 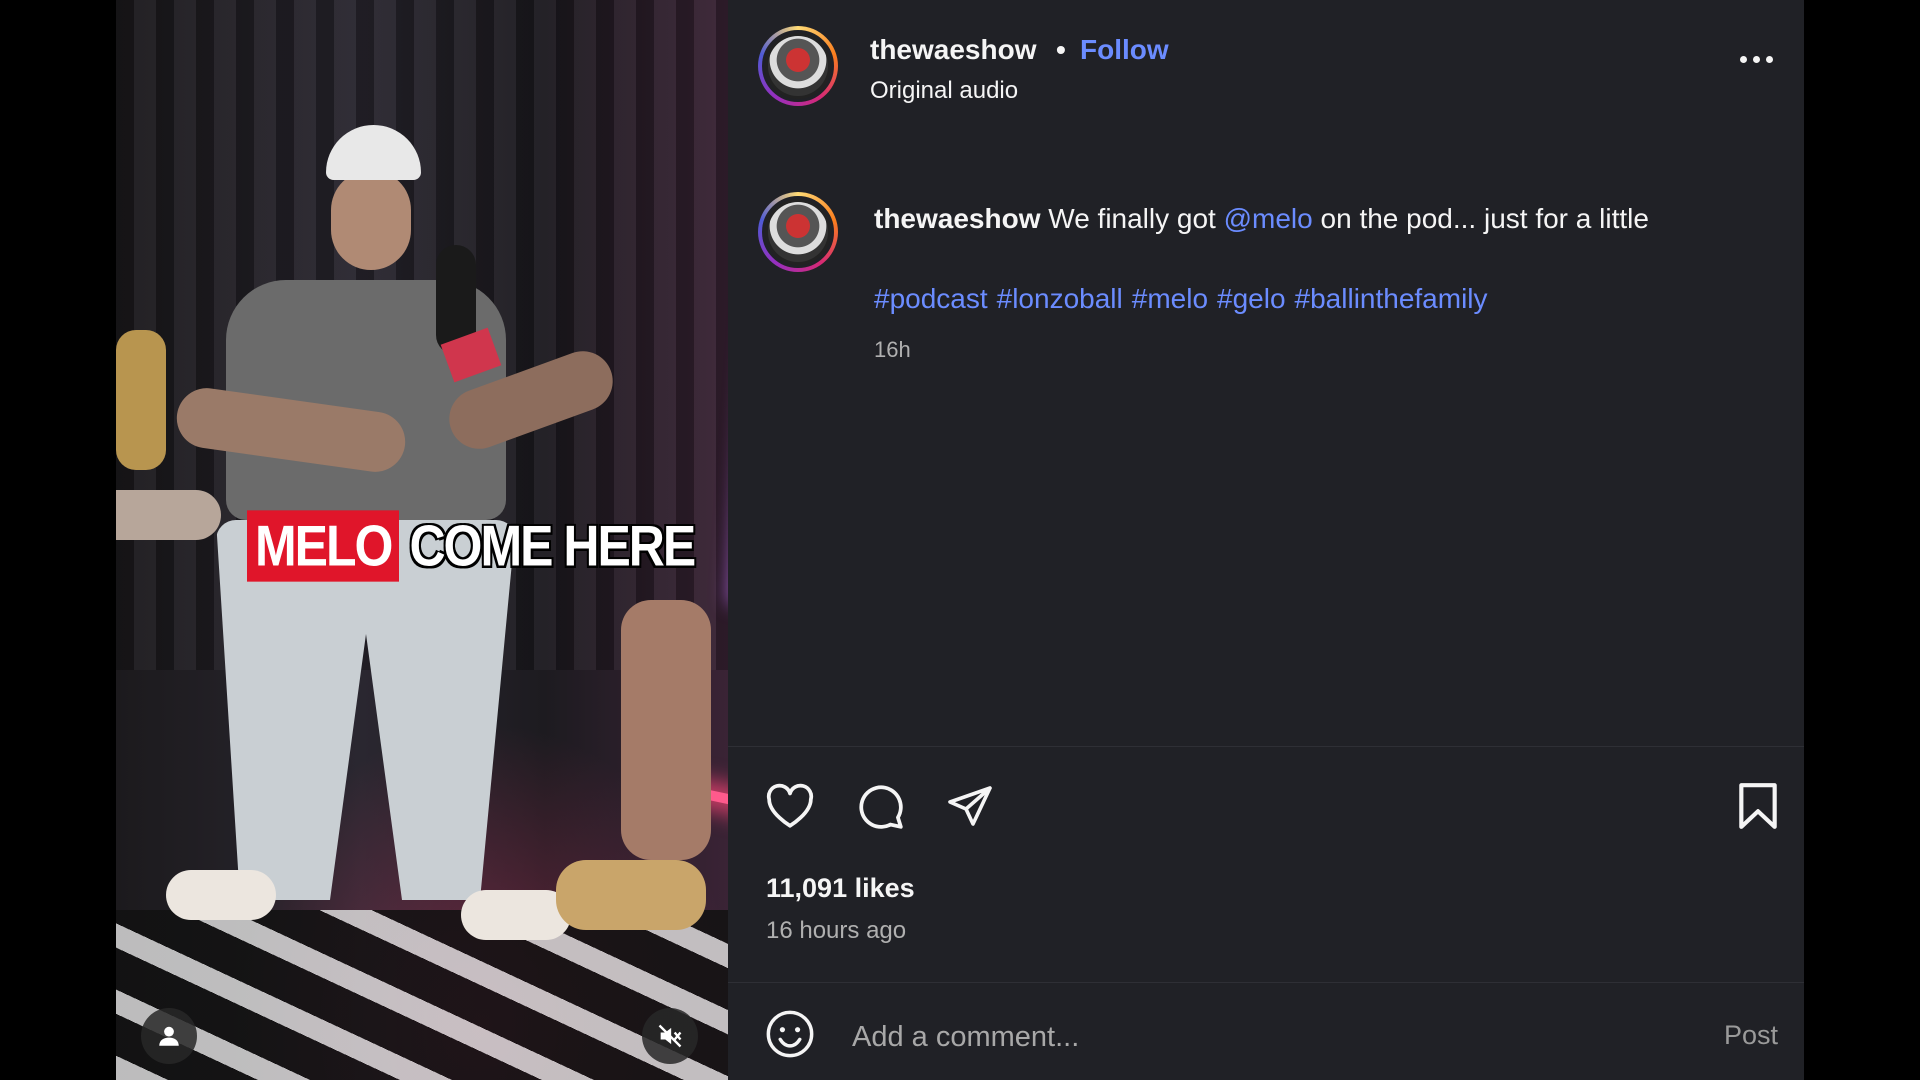 I want to click on heart-icon, so click(x=790, y=805).